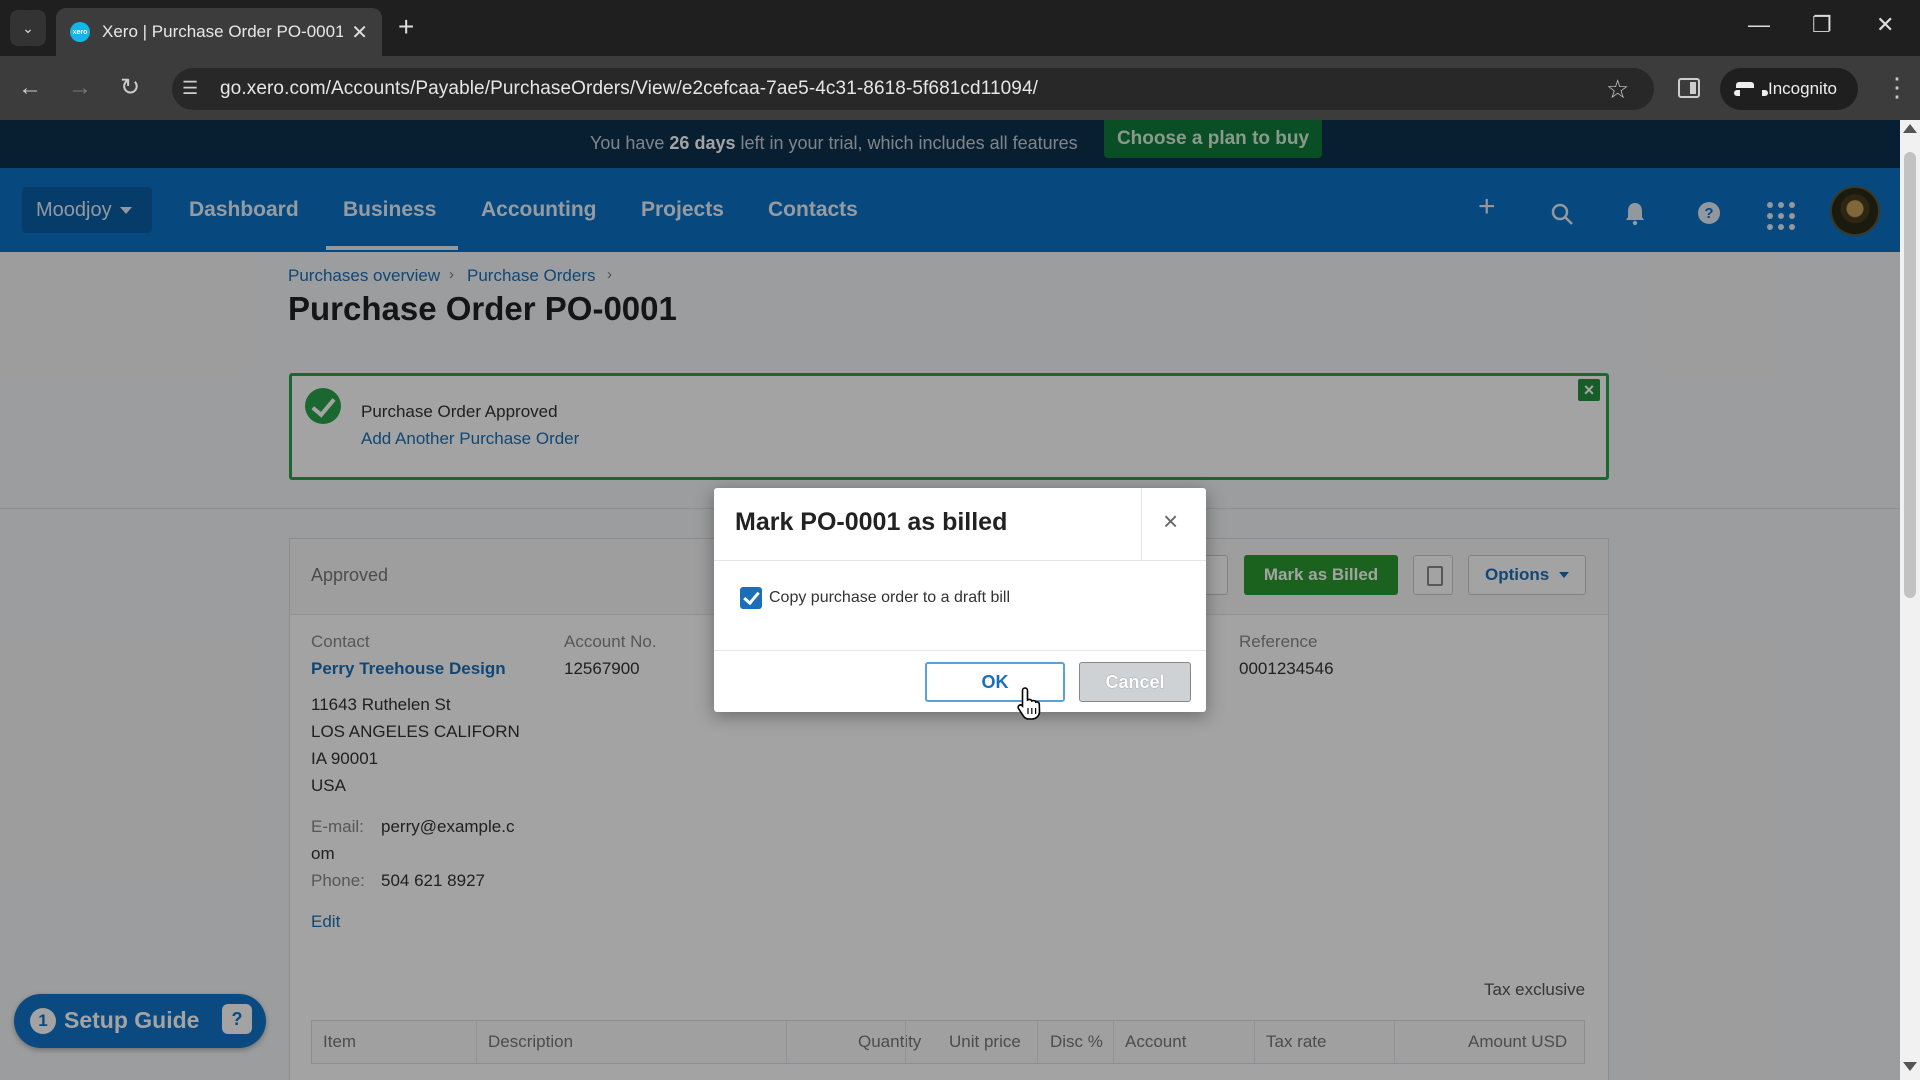 This screenshot has width=1920, height=1080. I want to click on minimize-icon: —, so click(1759, 25).